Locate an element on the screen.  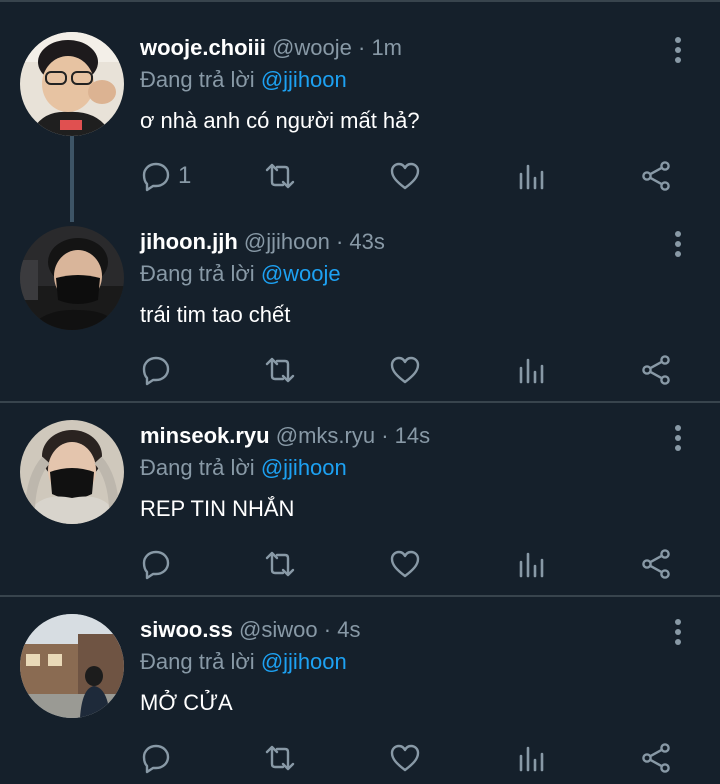
tweet-header: minseok.ryu @mks.ryu · 14s is located at coordinates (285, 436).